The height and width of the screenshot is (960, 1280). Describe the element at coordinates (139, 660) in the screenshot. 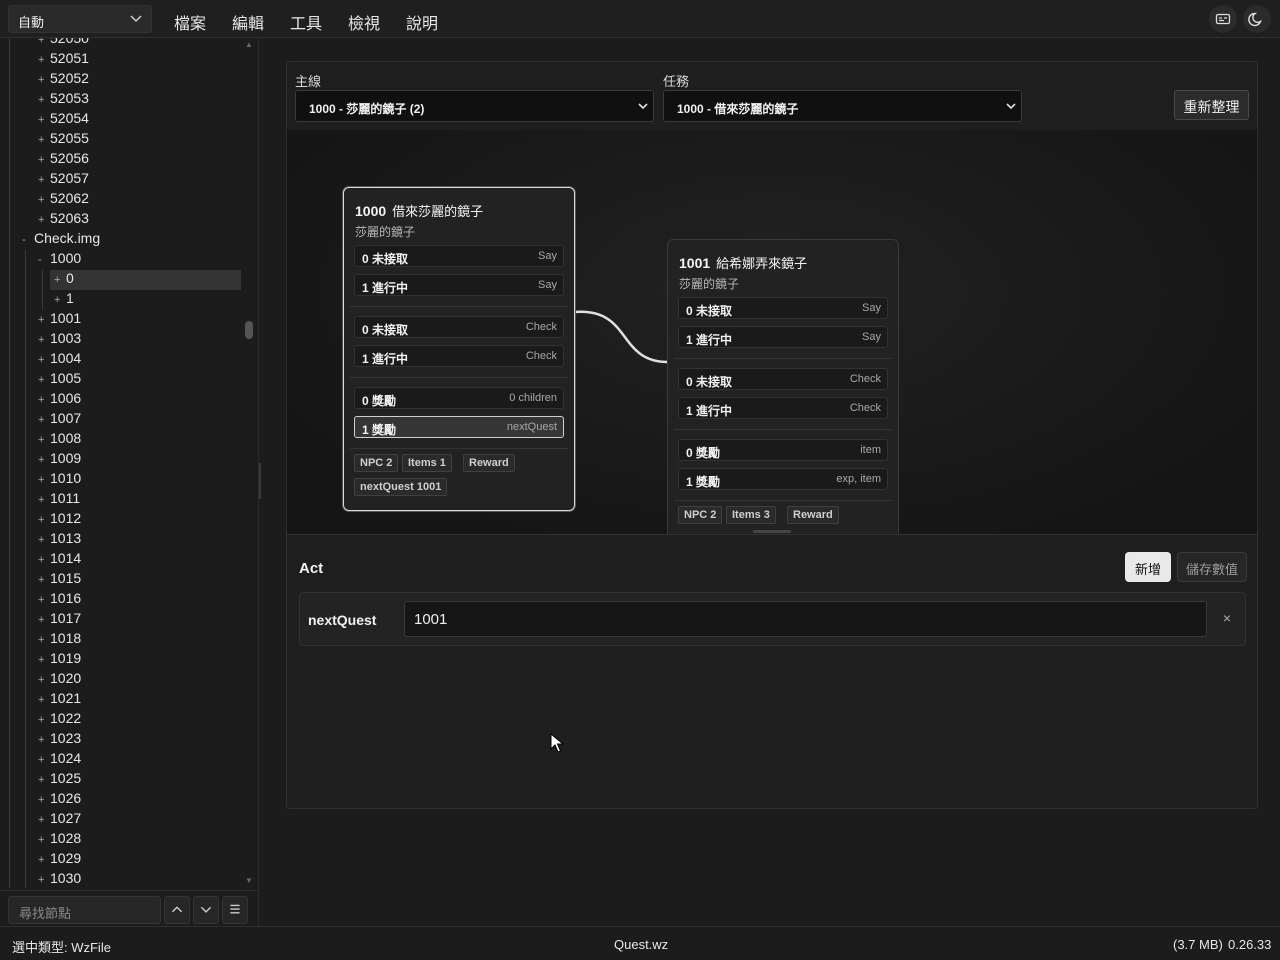

I see `tree-item: +1019` at that location.